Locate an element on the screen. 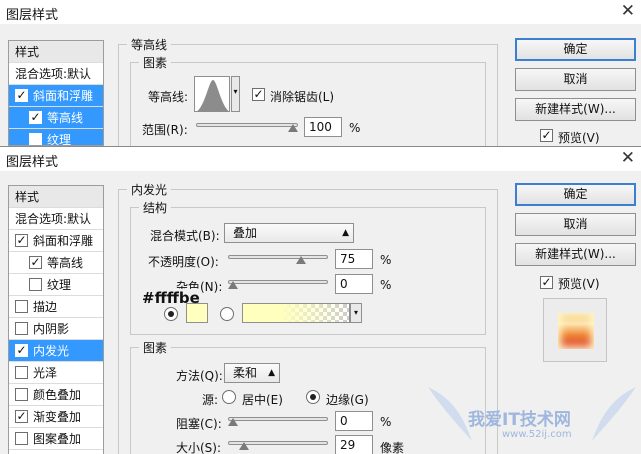 The height and width of the screenshot is (454, 641). styles-list: 样式 混合选项:默认 ✓ 斜面和浮雕 ✓ 等高线 纹理 is located at coordinates (56, 93).